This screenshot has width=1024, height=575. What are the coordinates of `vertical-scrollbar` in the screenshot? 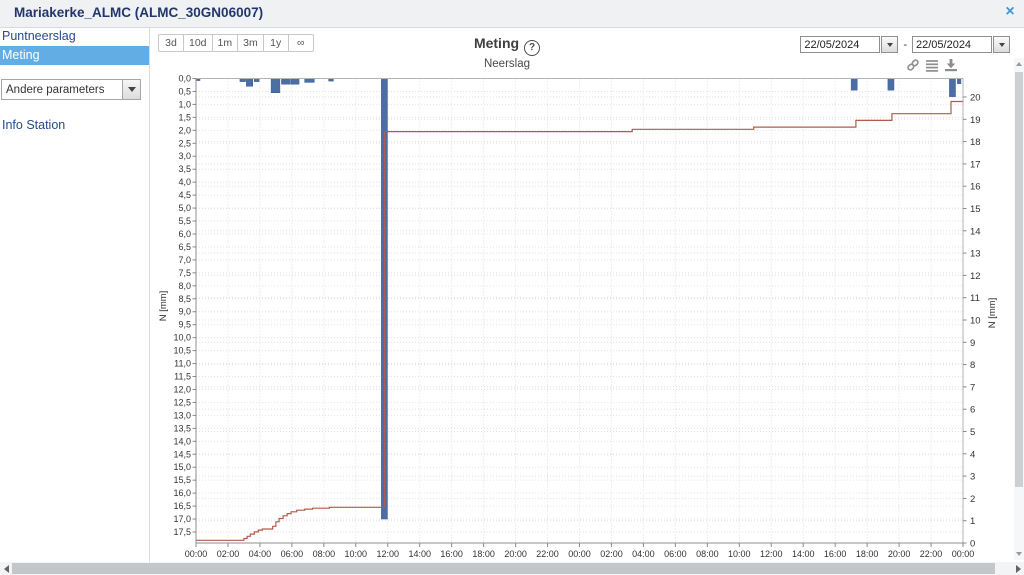 It's located at (1019, 309).